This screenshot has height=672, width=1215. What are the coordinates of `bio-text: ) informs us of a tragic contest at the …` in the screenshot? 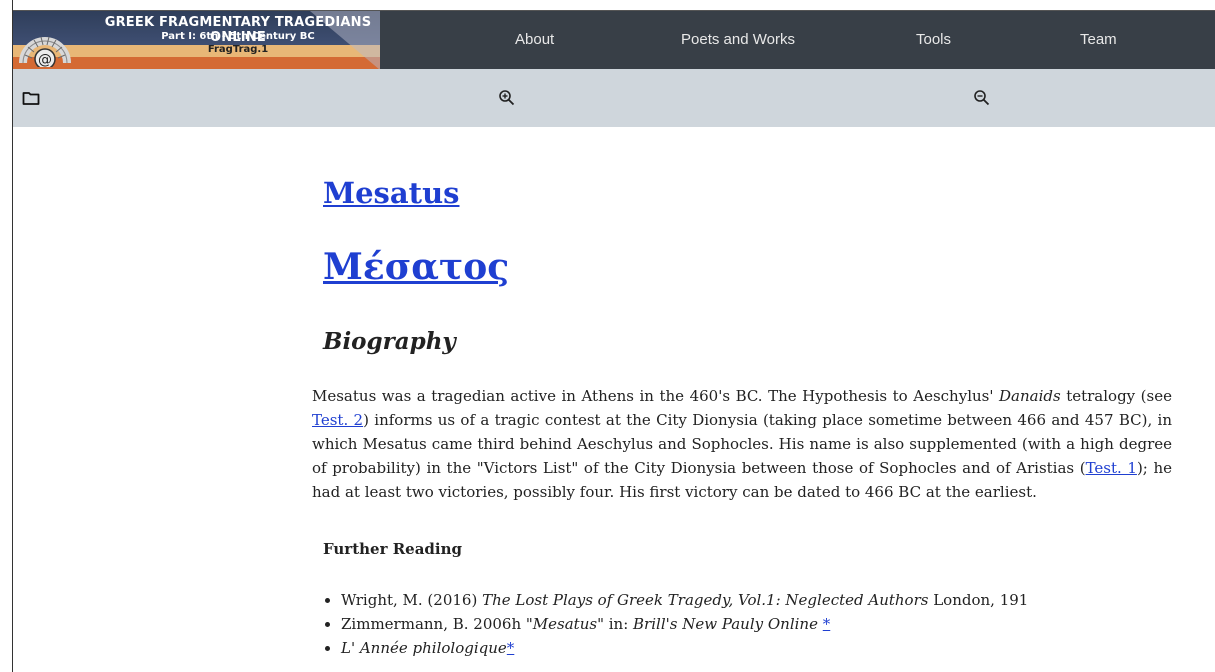 It's located at (742, 444).